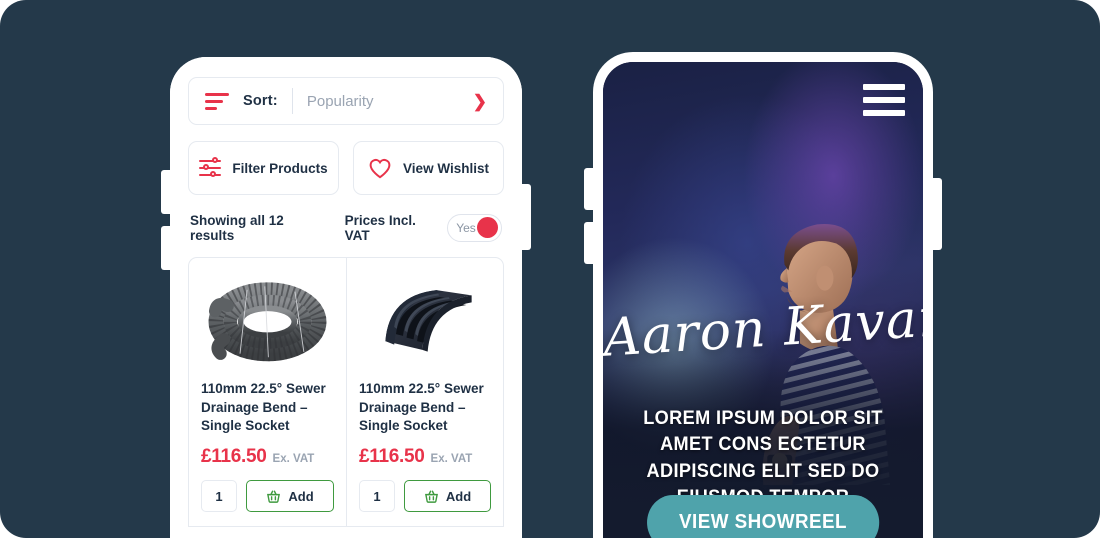 Image resolution: width=1100 pixels, height=538 pixels. What do you see at coordinates (446, 168) in the screenshot?
I see `view-wishlist-label: View Wishlist` at bounding box center [446, 168].